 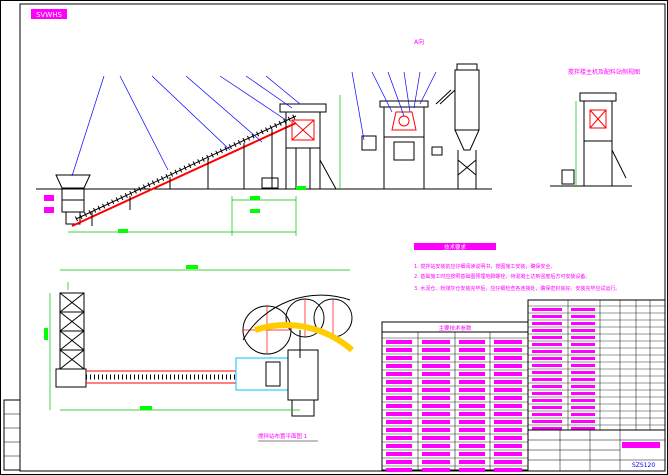 What do you see at coordinates (299, 146) in the screenshot?
I see `mixing-tower-front` at bounding box center [299, 146].